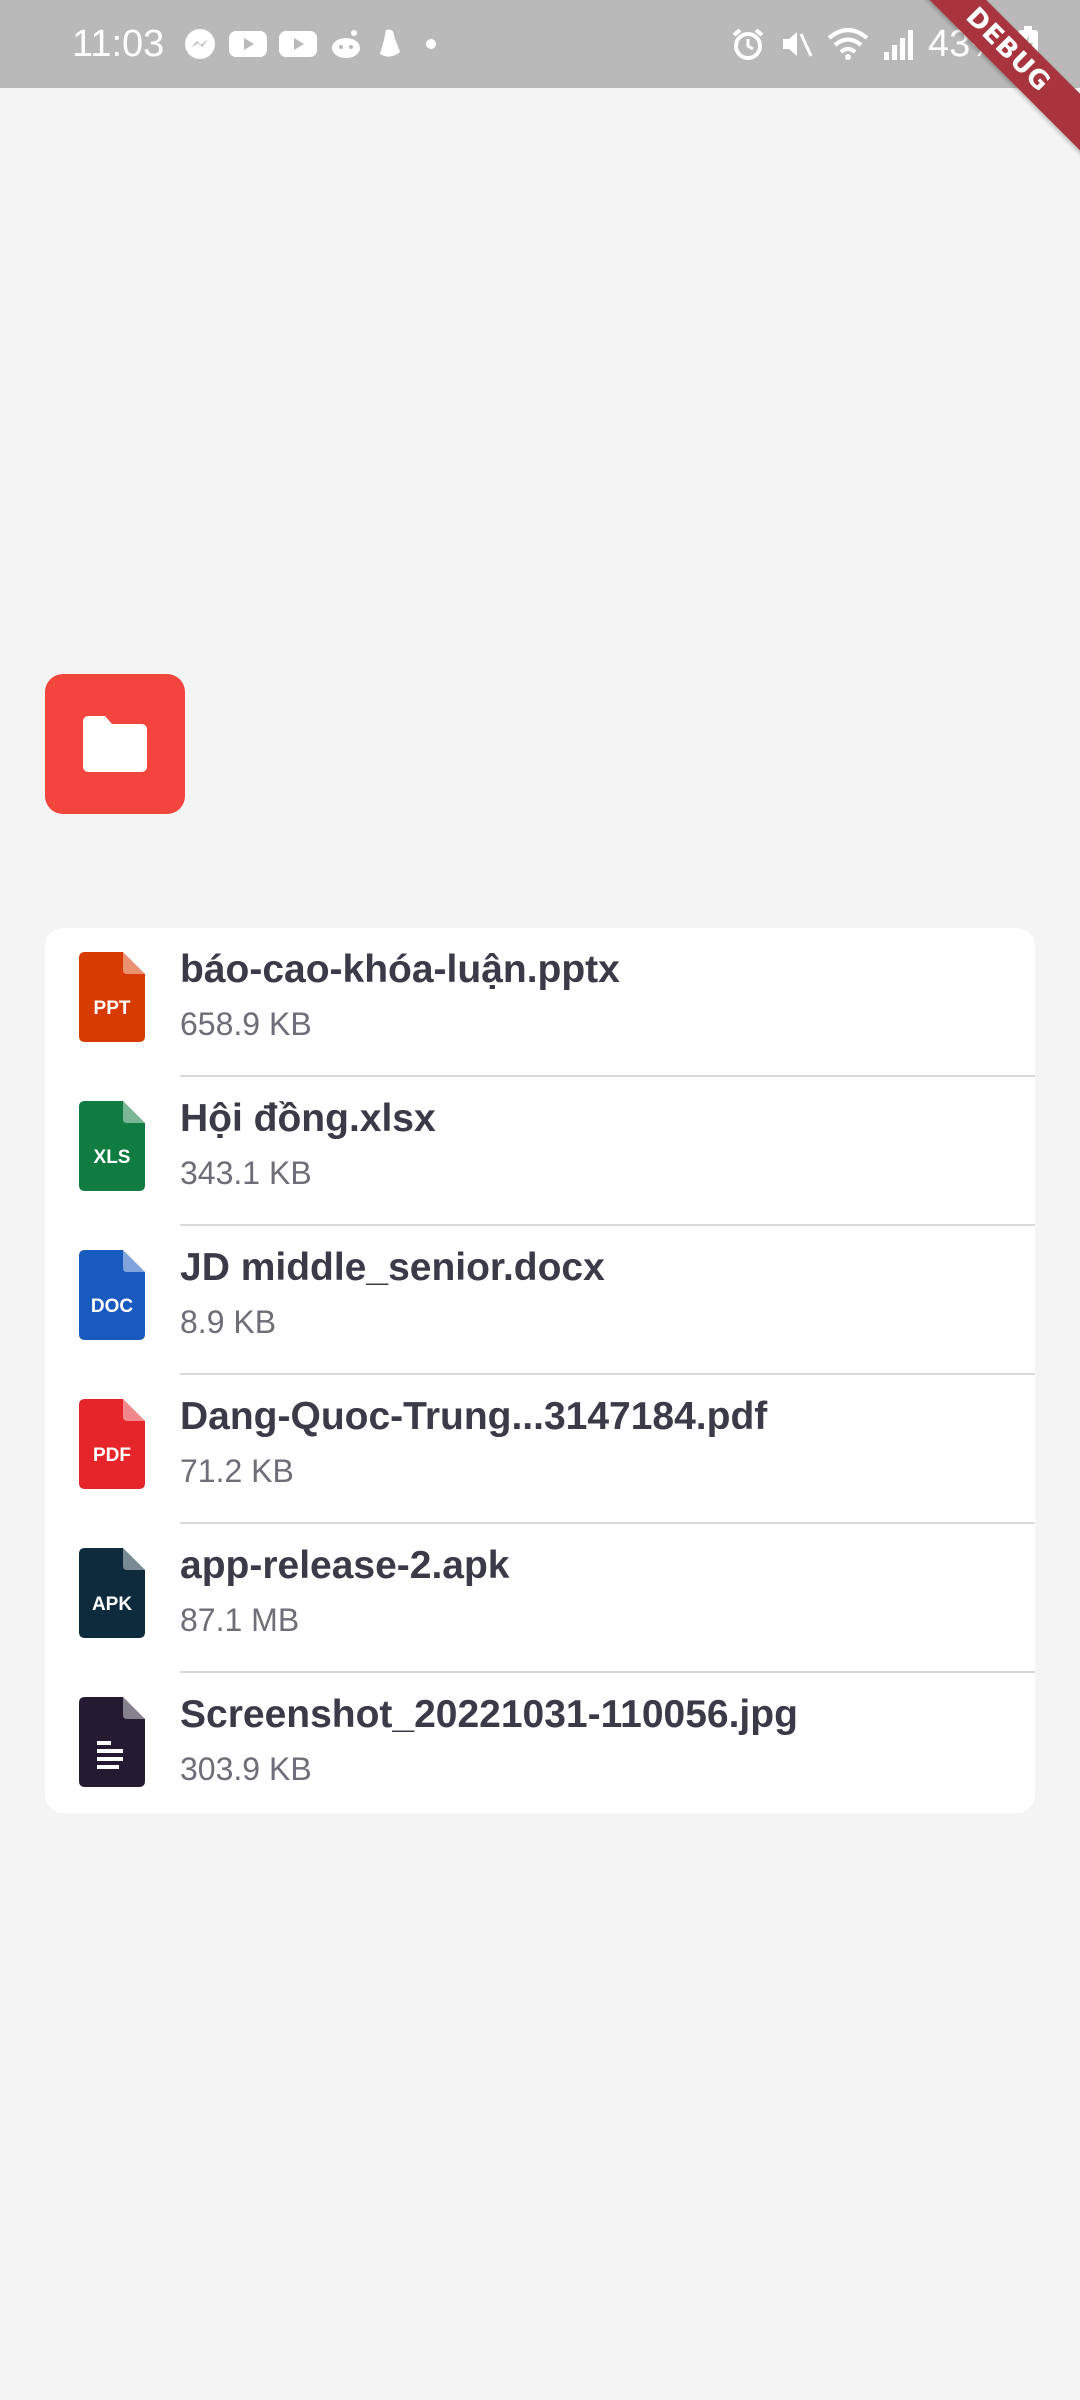  What do you see at coordinates (308, 1118) in the screenshot?
I see `file-name: Hội đồng.xlsx` at bounding box center [308, 1118].